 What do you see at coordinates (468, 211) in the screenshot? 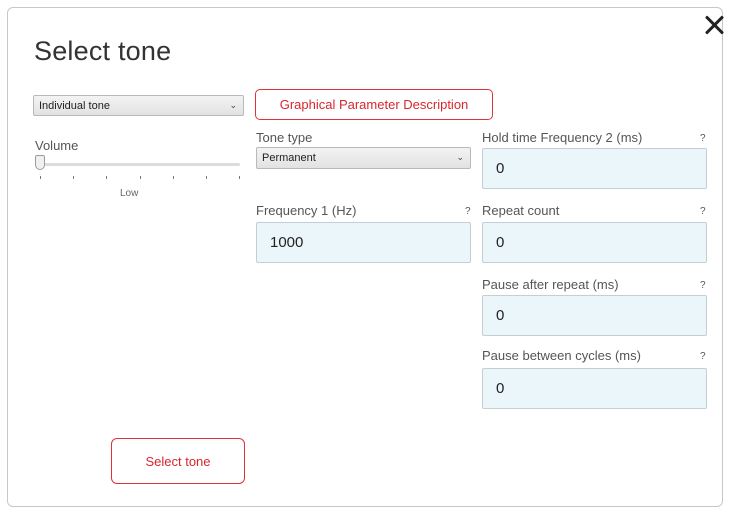
I see `frequency1-help-icon: ?` at bounding box center [468, 211].